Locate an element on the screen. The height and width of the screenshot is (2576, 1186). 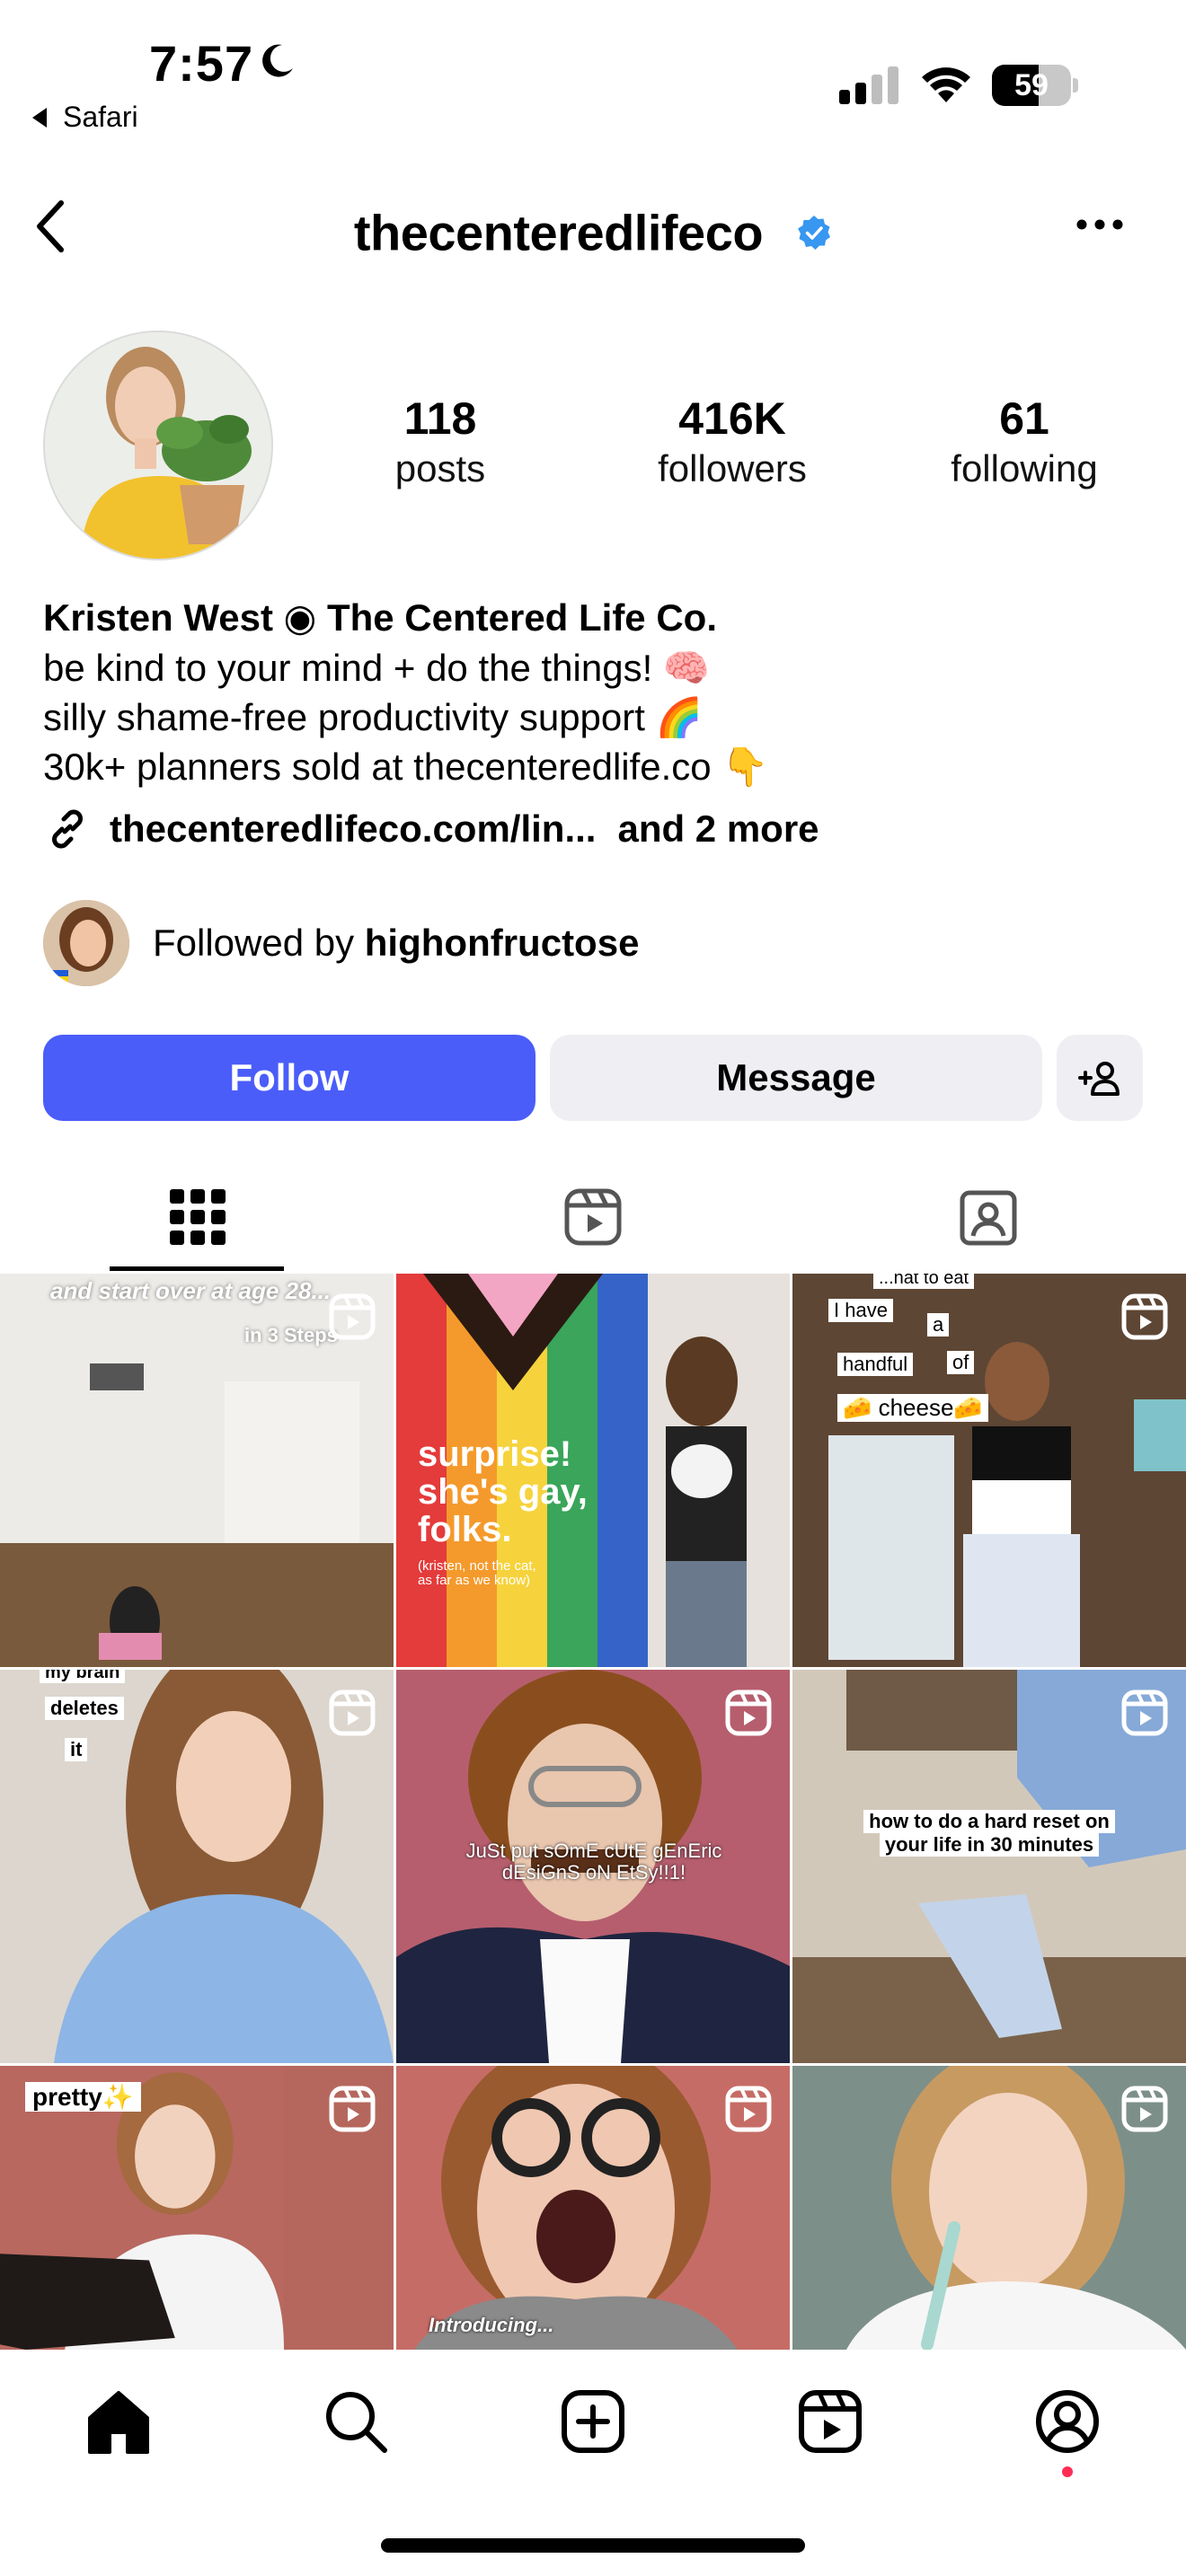
tile-caption: in 3 Steps is located at coordinates (291, 1335).